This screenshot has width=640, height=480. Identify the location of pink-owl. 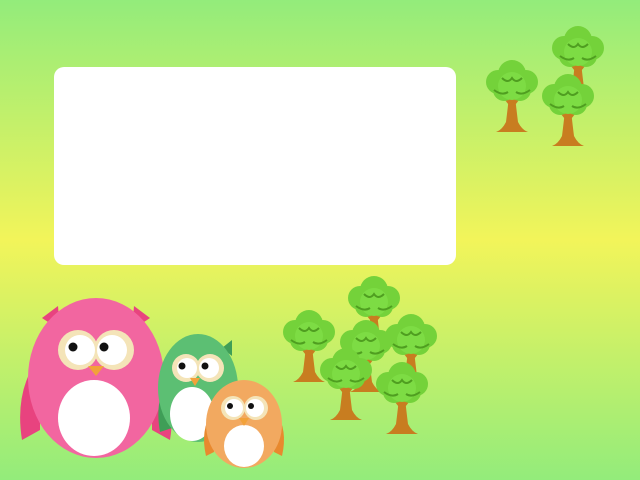
(96, 378).